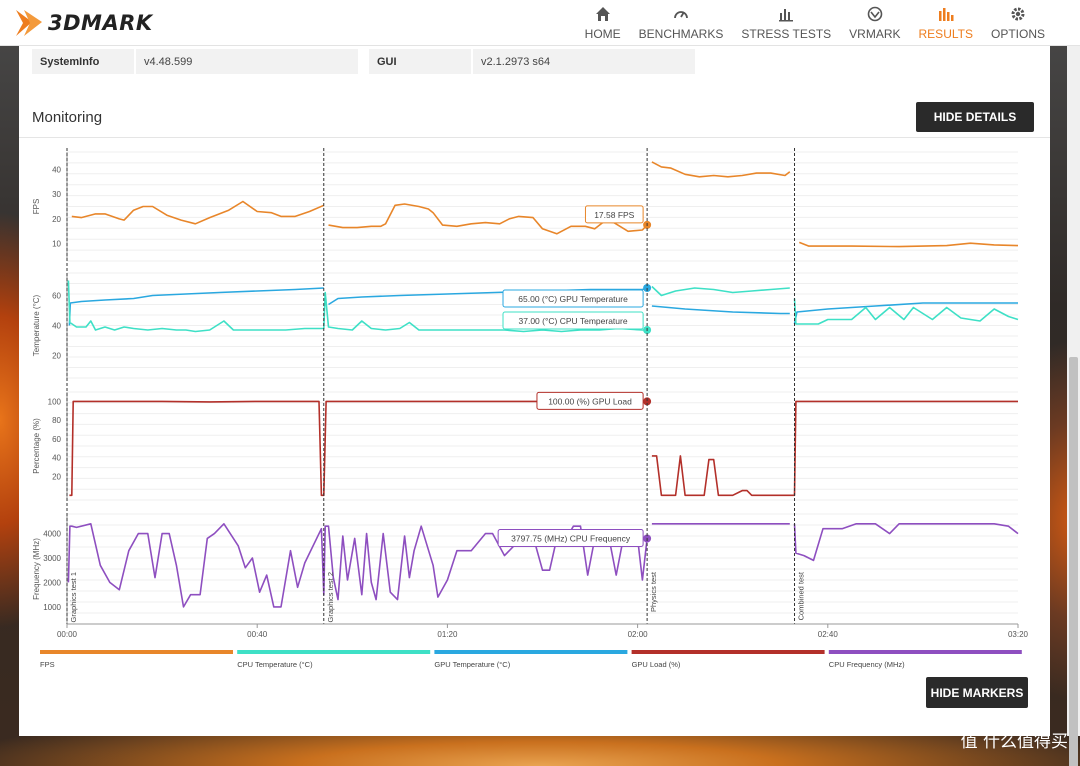 The width and height of the screenshot is (1080, 766). What do you see at coordinates (946, 14) in the screenshot?
I see `results-icon` at bounding box center [946, 14].